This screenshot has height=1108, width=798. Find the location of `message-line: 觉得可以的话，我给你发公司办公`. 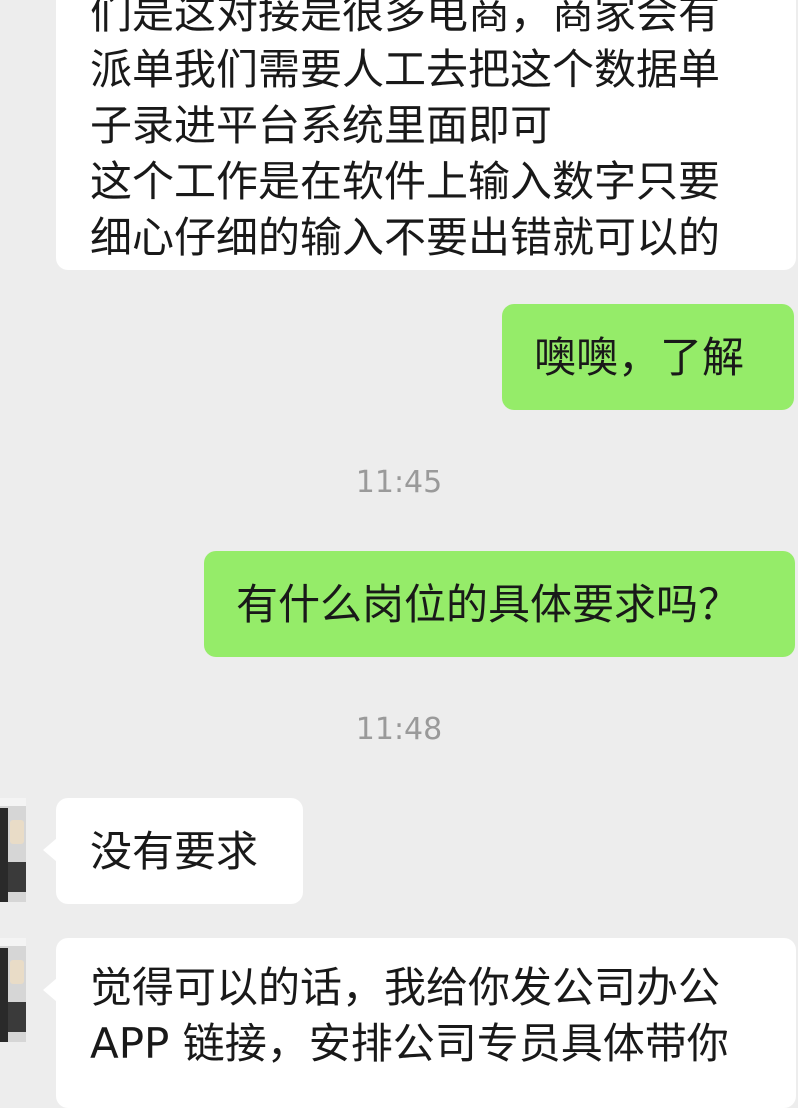

message-line: 觉得可以的话，我给你发公司办公 is located at coordinates (405, 987).